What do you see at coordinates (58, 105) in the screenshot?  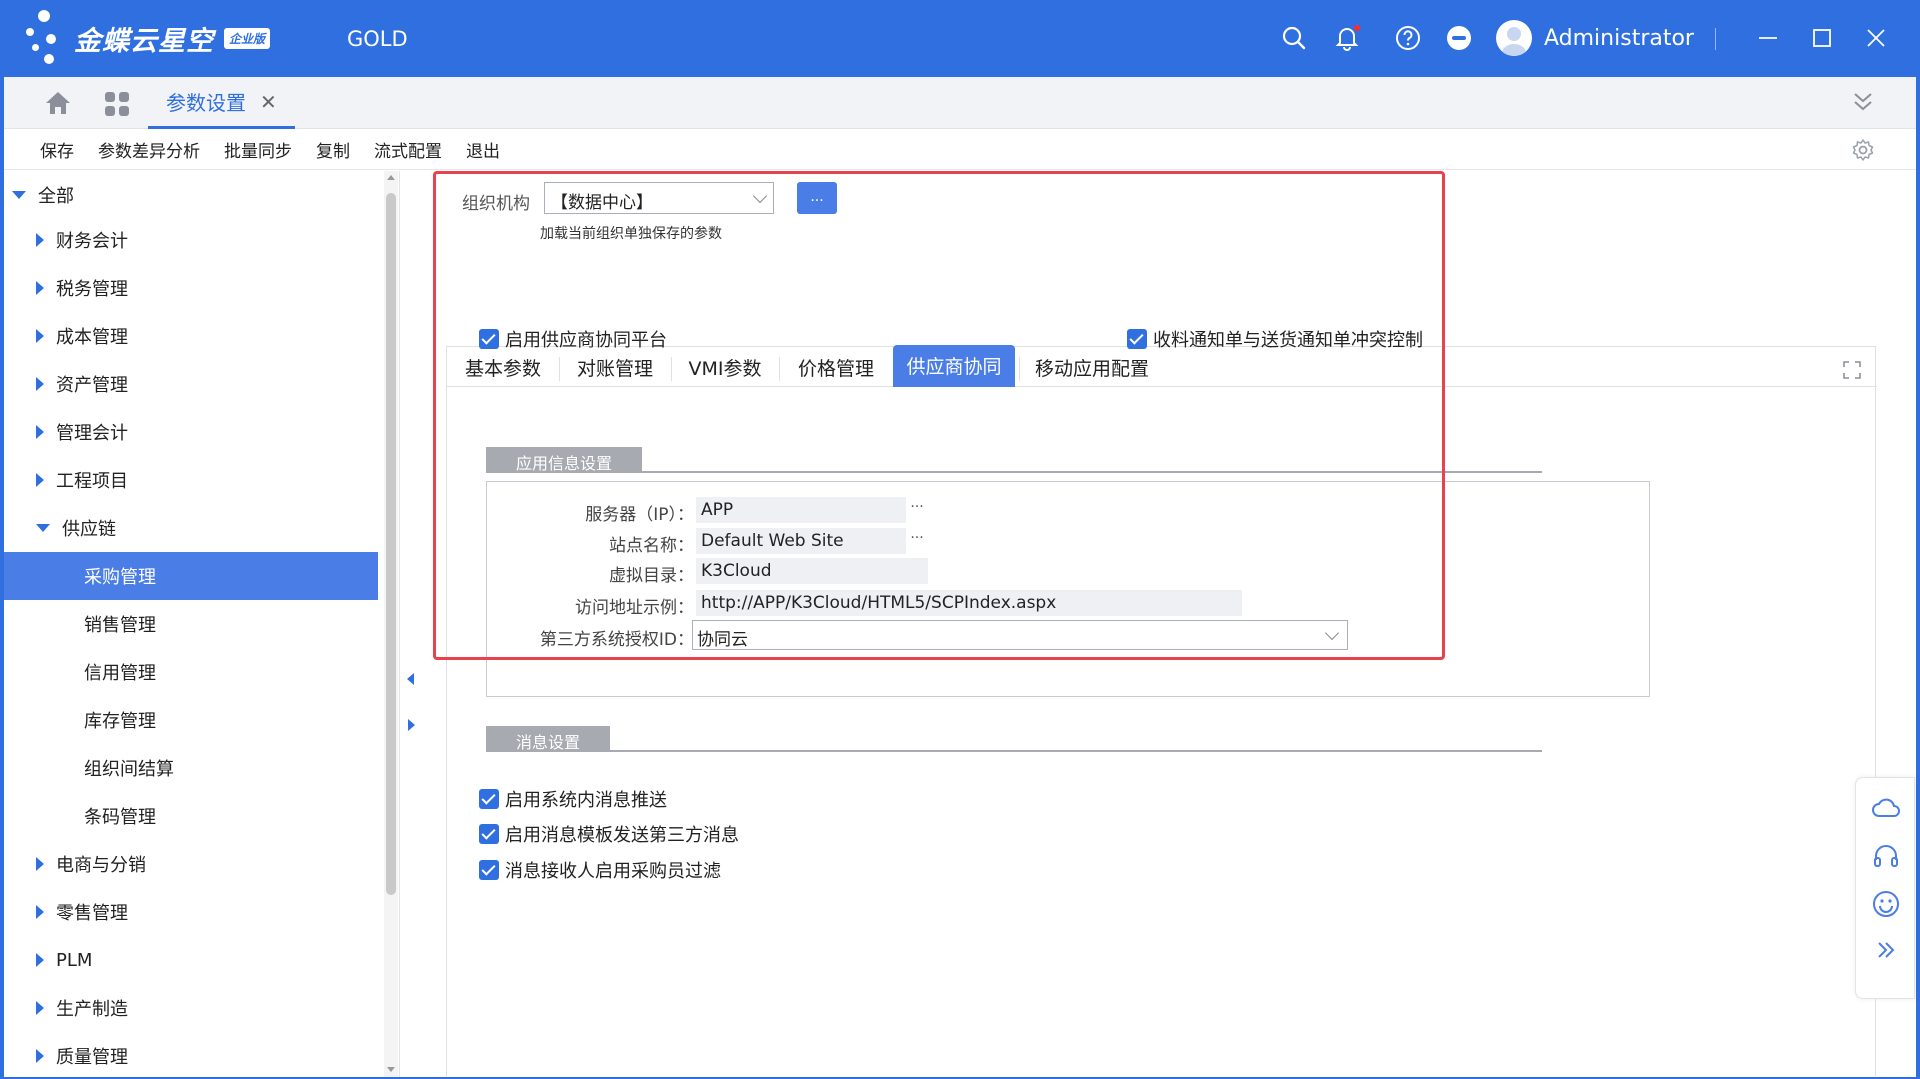 I see `home-icon` at bounding box center [58, 105].